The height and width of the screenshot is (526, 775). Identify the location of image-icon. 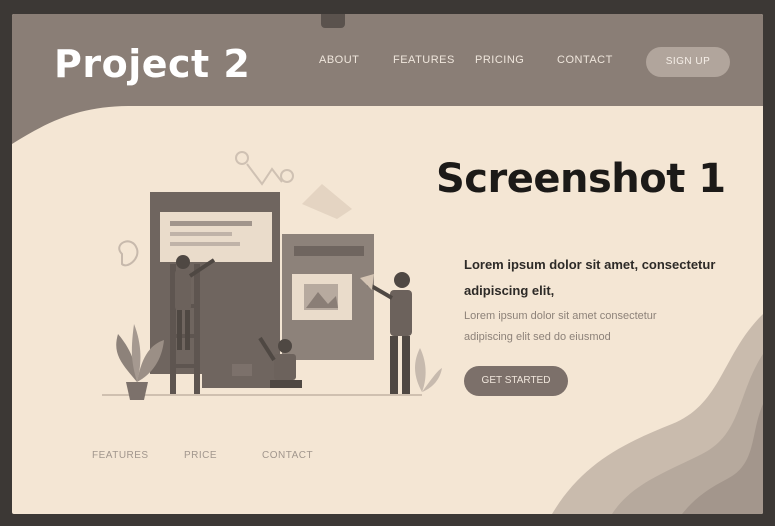
(321, 297).